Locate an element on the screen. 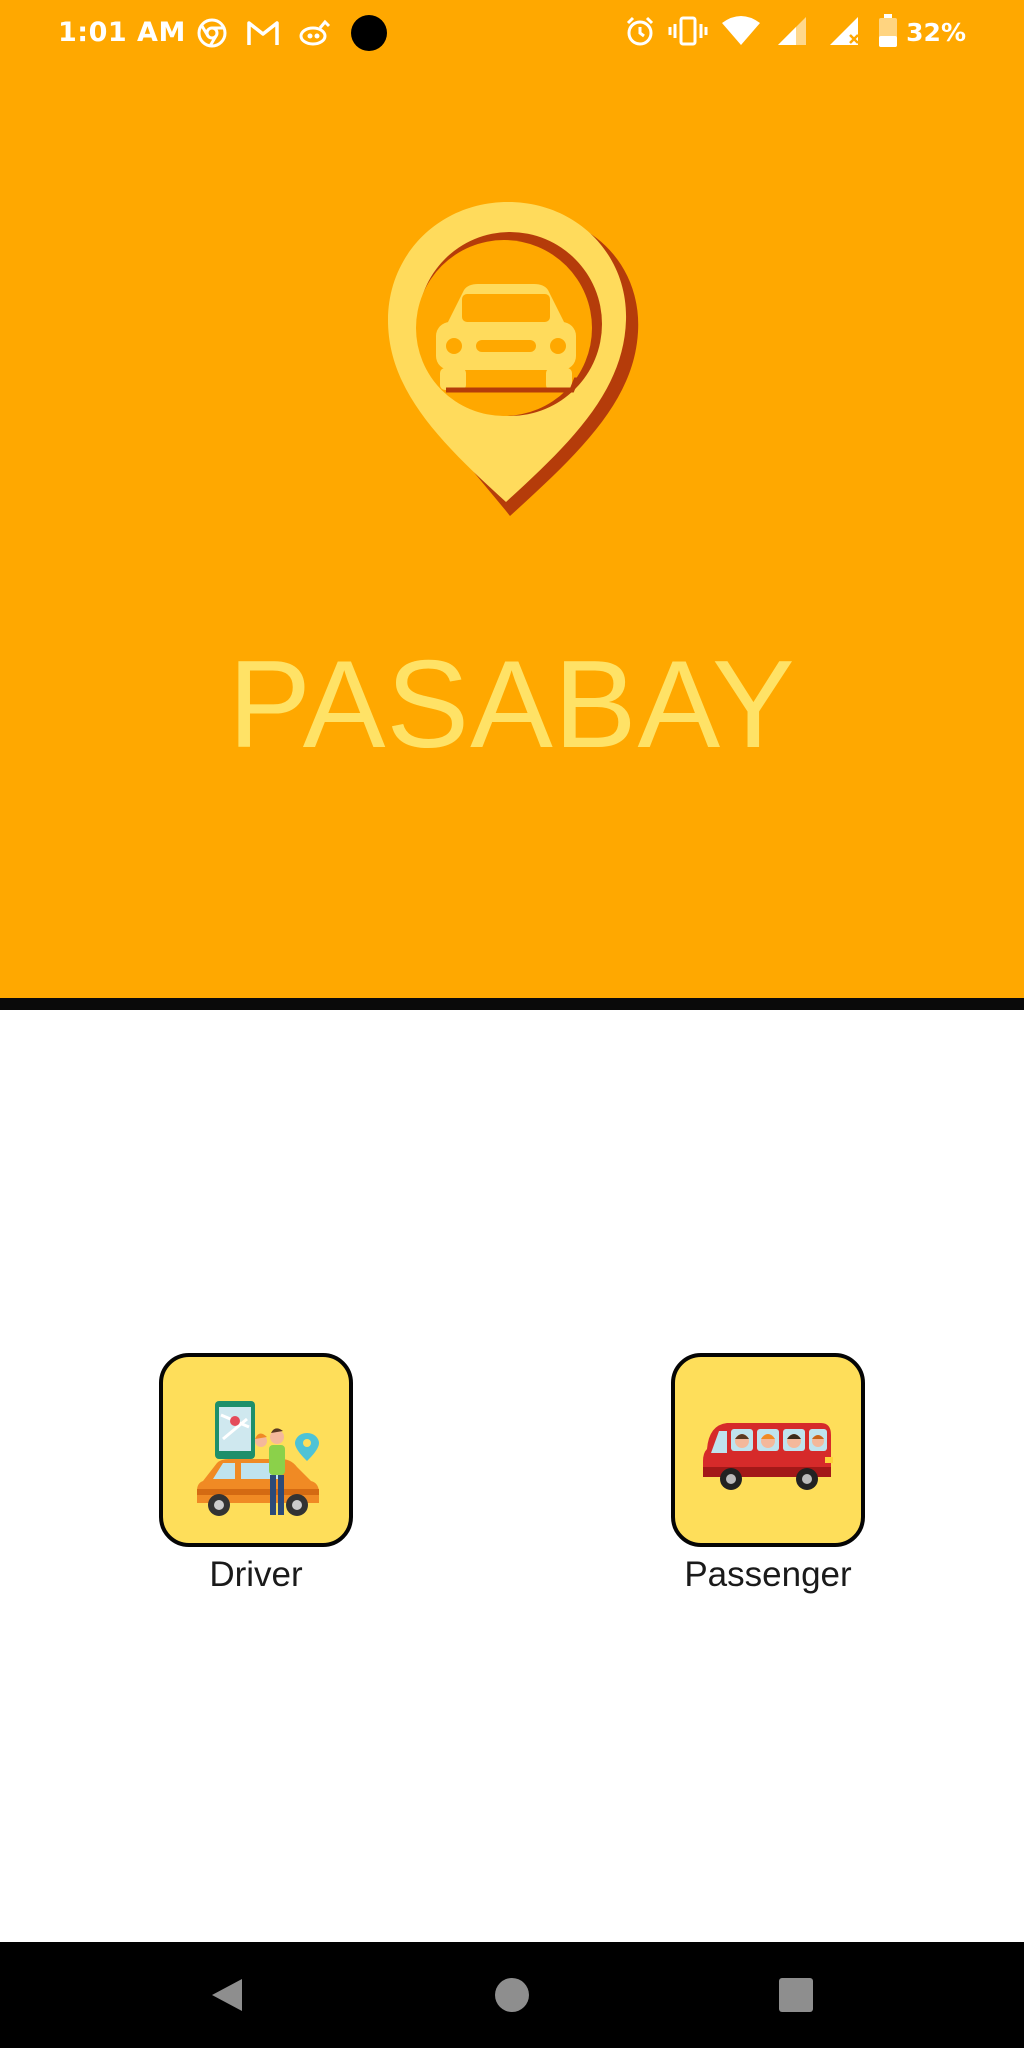 Image resolution: width=1024 pixels, height=2048 pixels. passenger-option: Passenger is located at coordinates (768, 1475).